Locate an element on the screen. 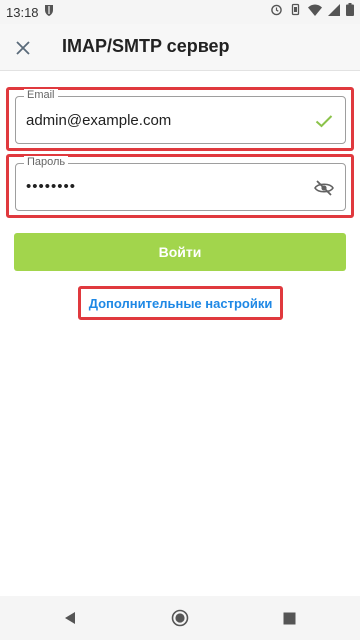 The image size is (360, 640). recents-icon is located at coordinates (289, 618).